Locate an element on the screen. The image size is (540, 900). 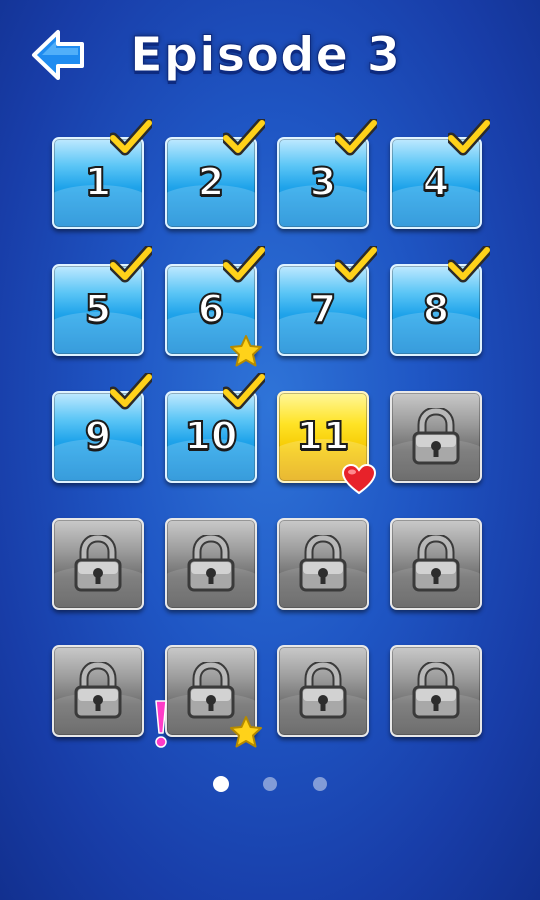
level-tile-2: 2 is located at coordinates (216, 173).